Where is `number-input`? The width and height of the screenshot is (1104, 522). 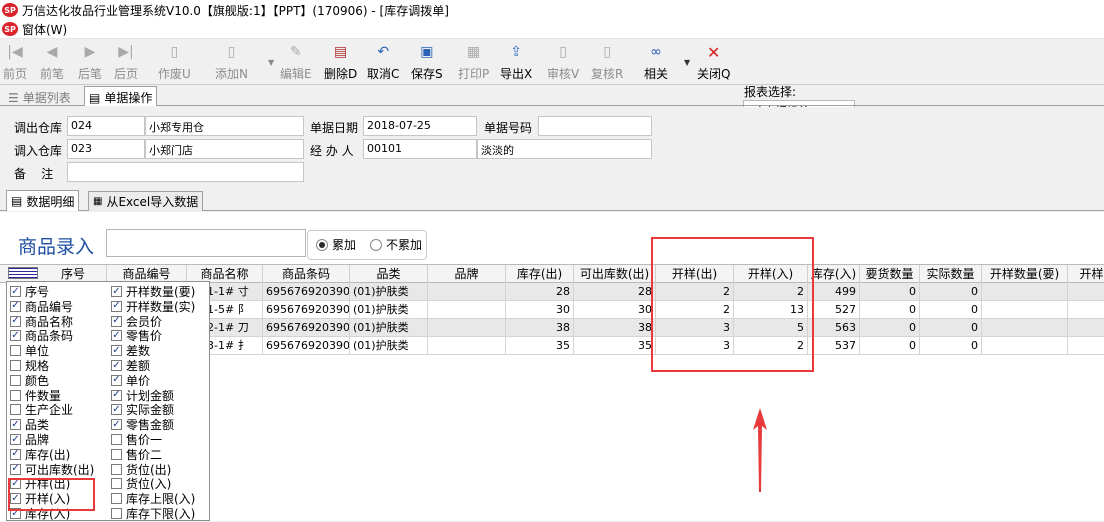
number-input is located at coordinates (595, 126).